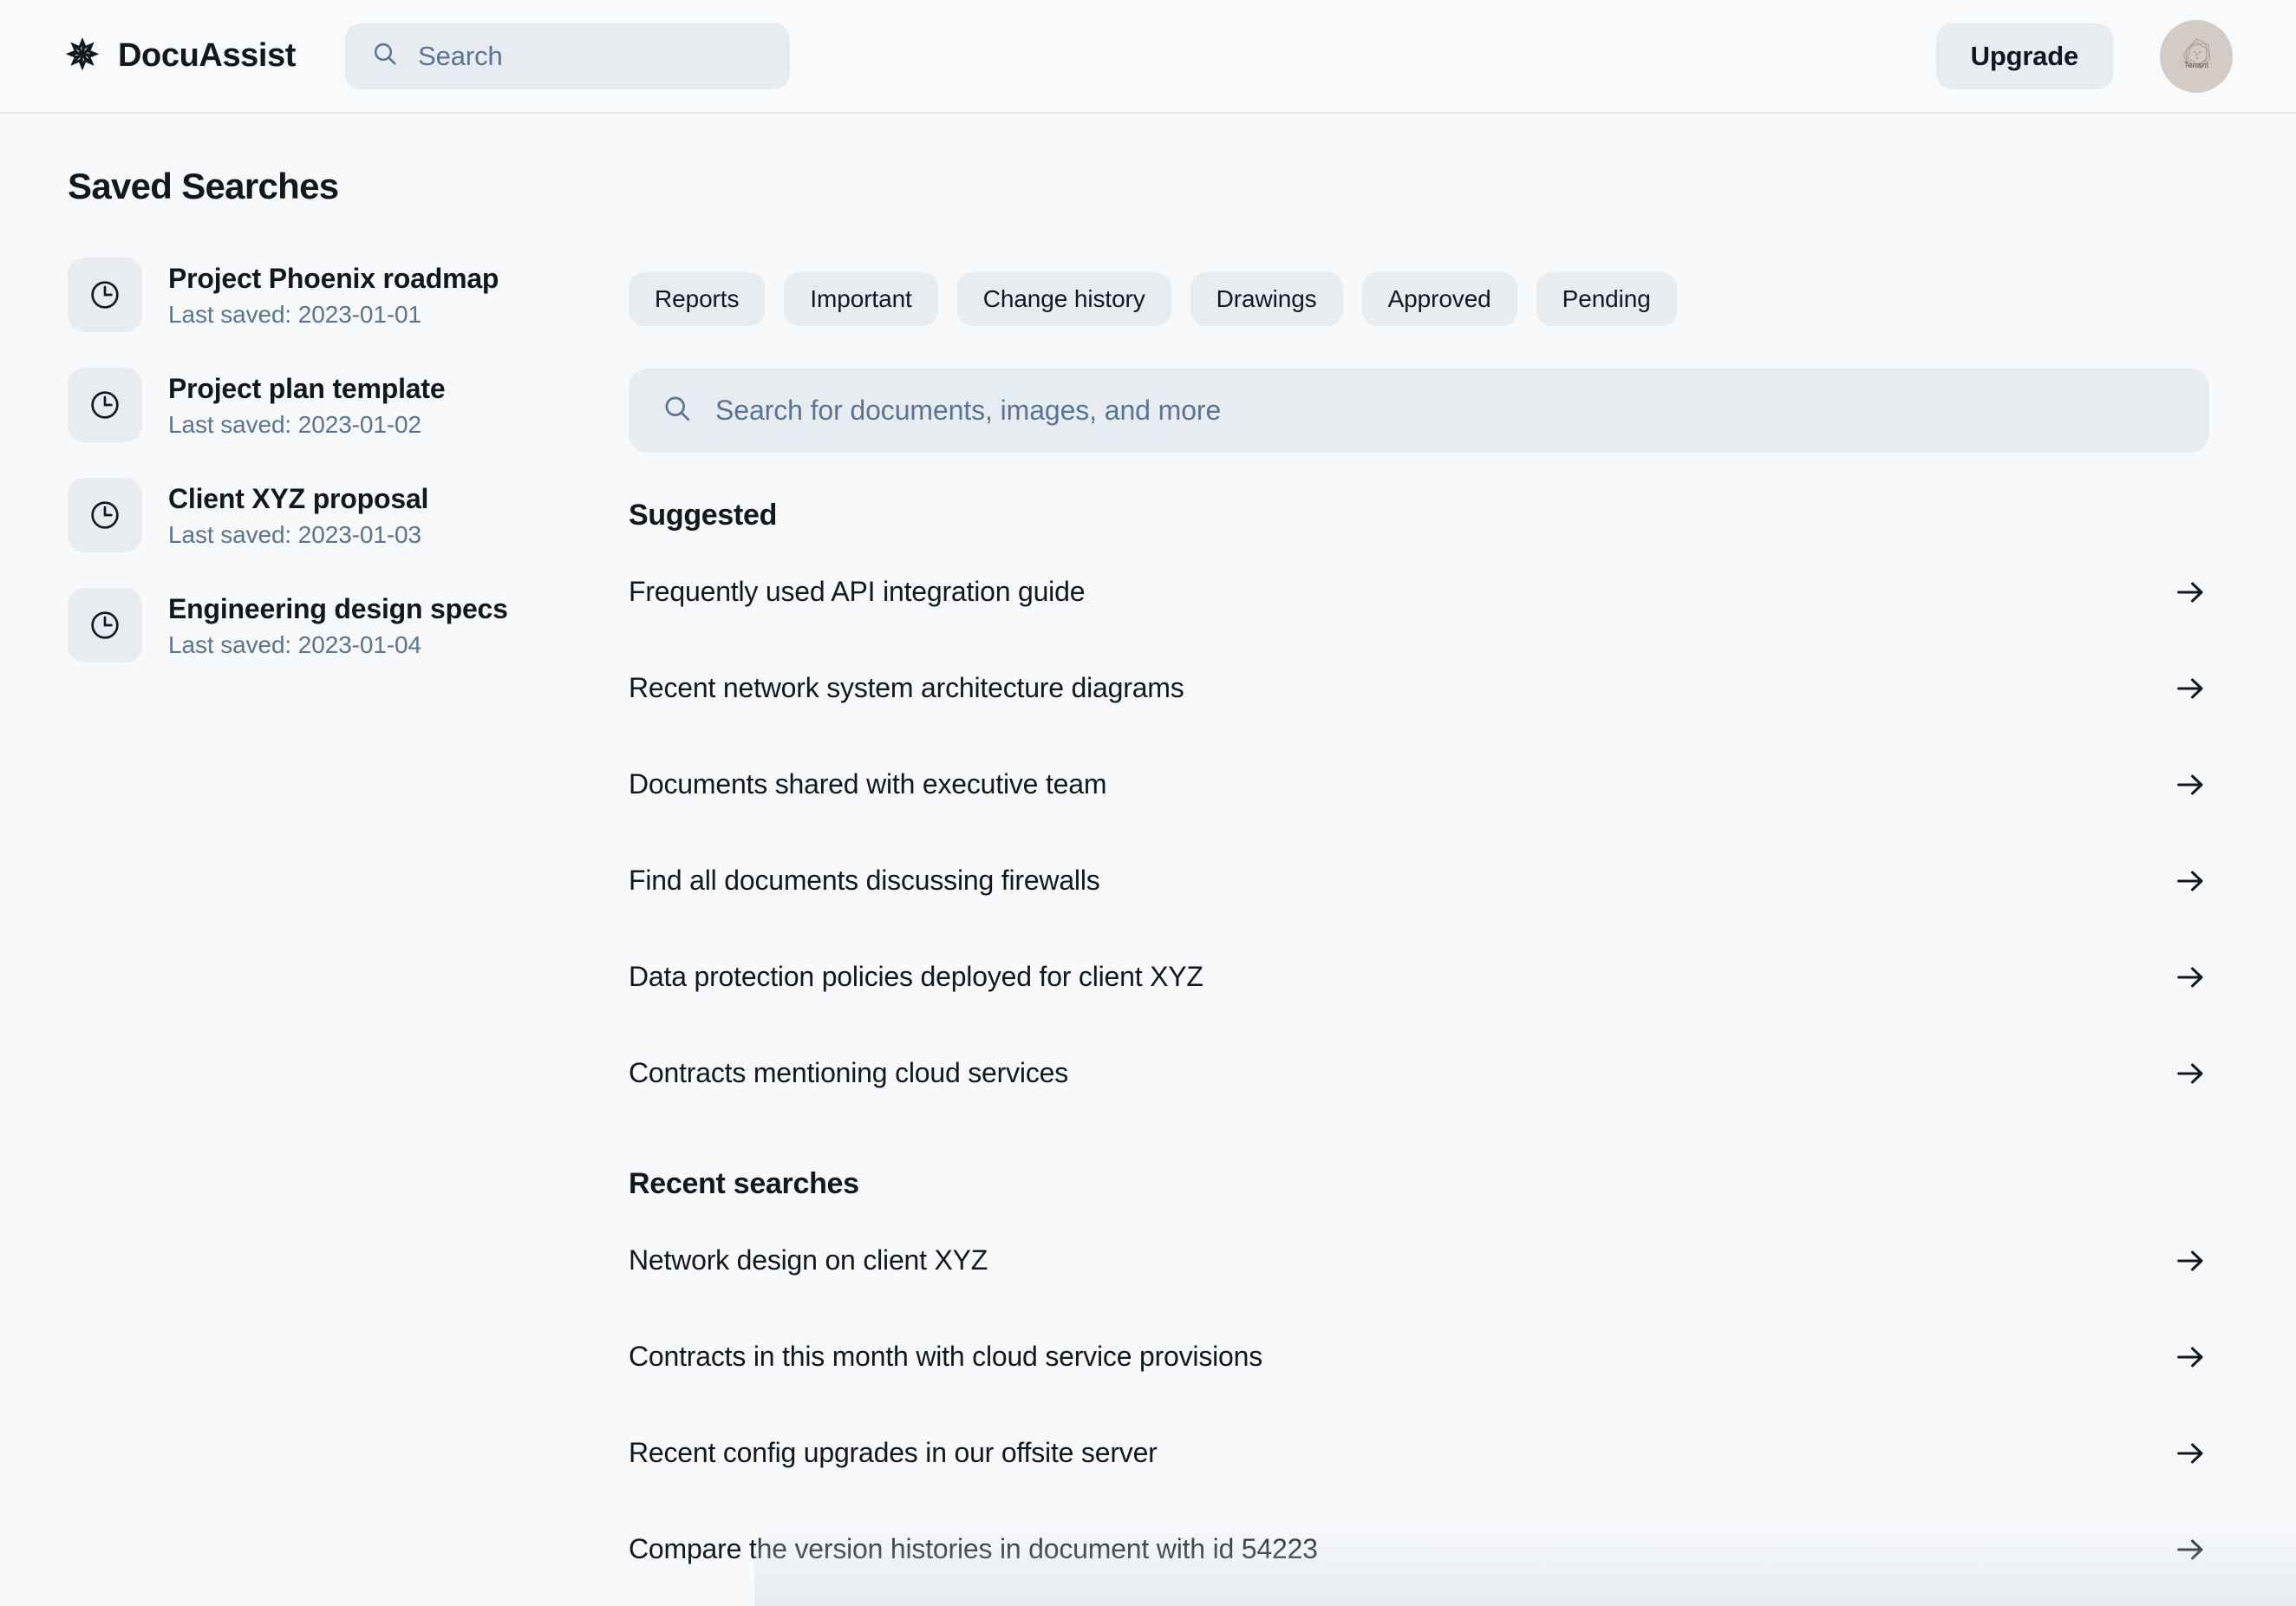  I want to click on header-actions: Upgrade Tenant, so click(2084, 56).